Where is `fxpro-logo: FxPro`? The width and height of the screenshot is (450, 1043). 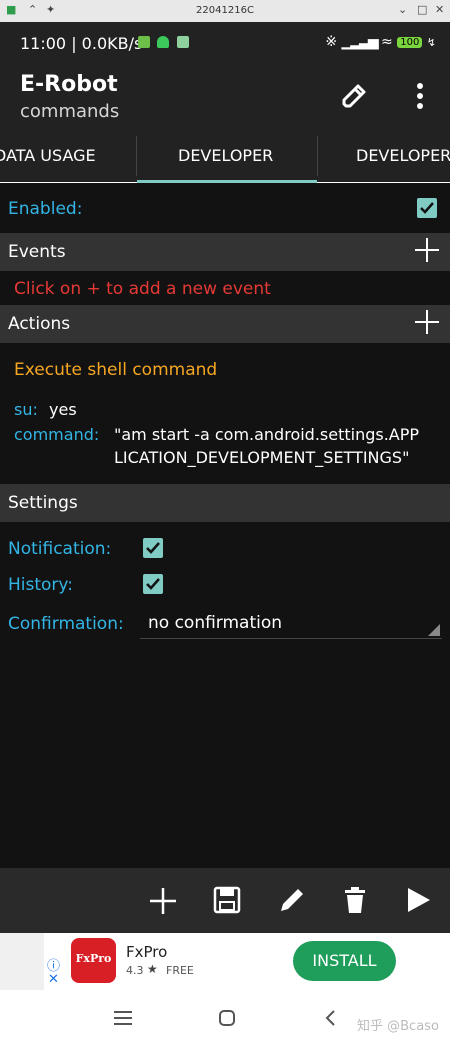 fxpro-logo: FxPro is located at coordinates (93, 960).